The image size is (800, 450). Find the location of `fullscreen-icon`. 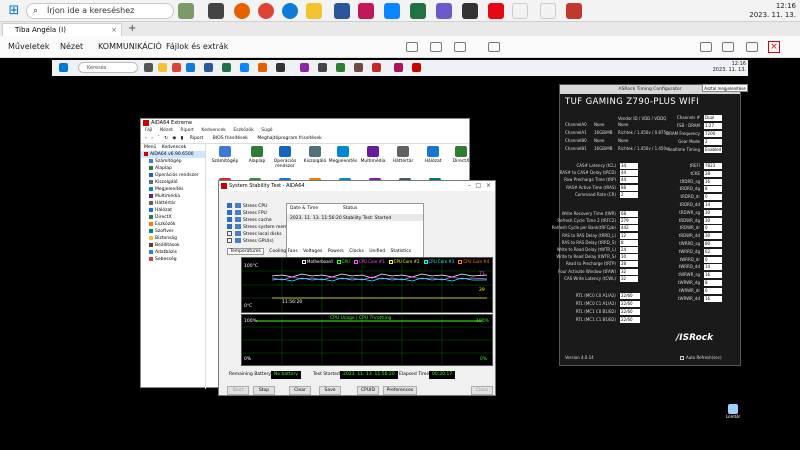

fullscreen-icon is located at coordinates (752, 47).